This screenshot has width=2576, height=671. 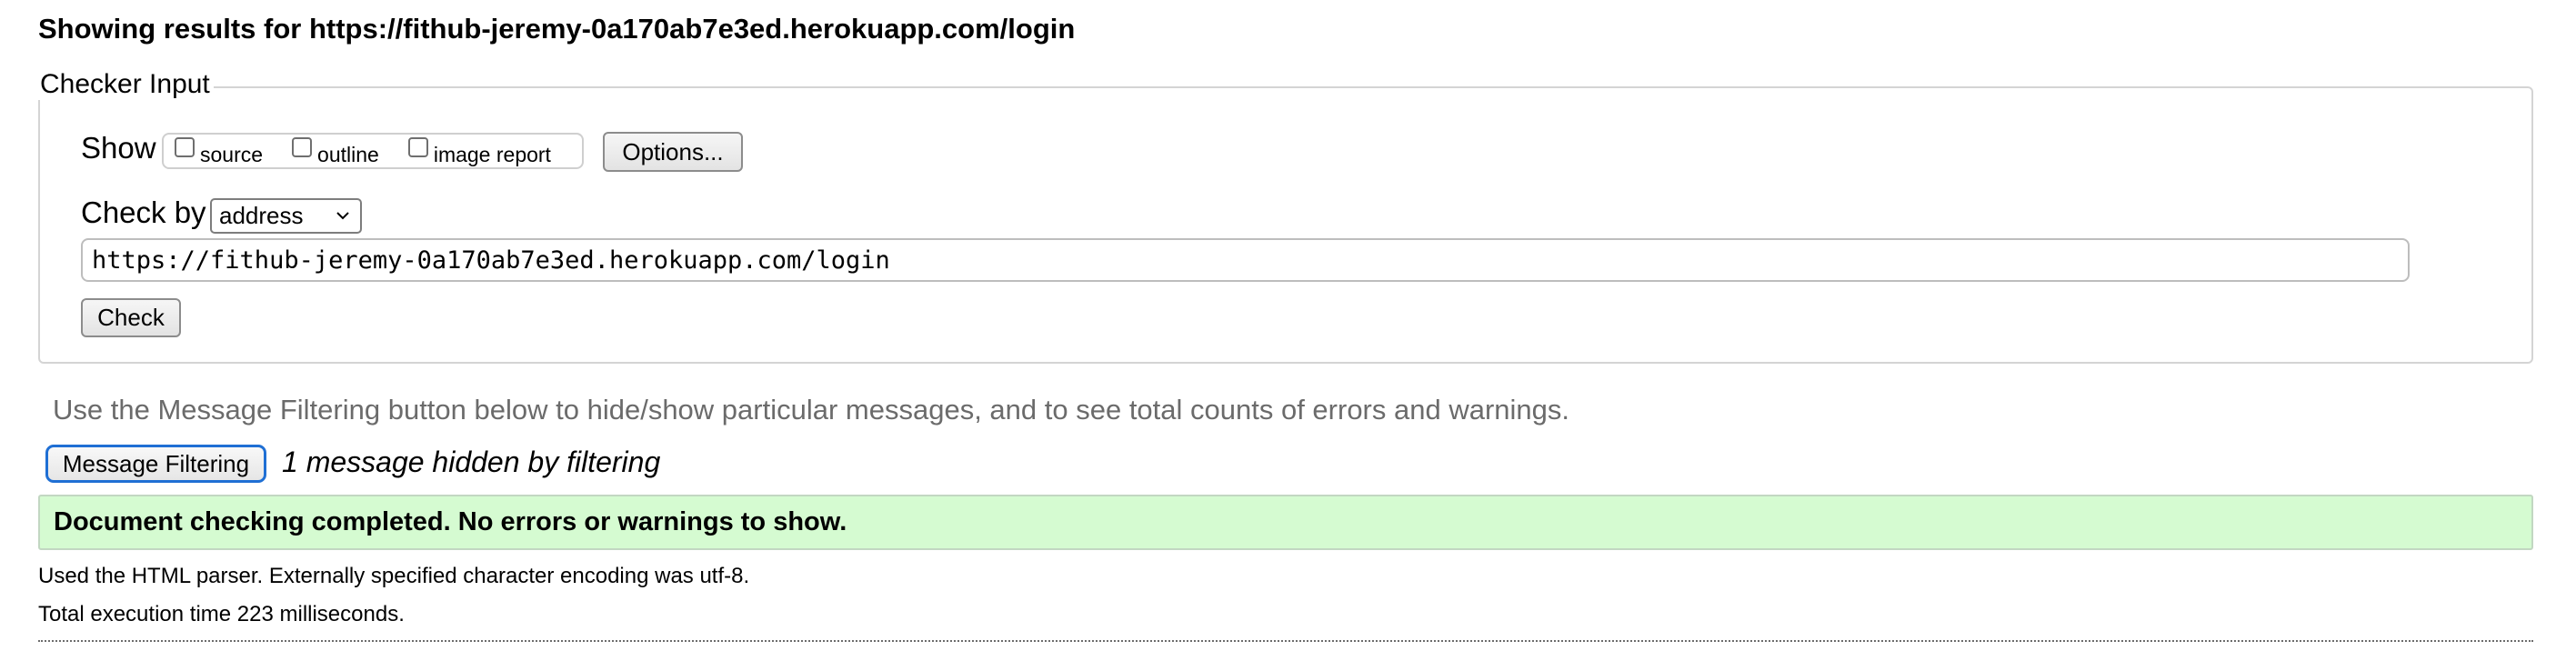 What do you see at coordinates (232, 154) in the screenshot?
I see `source-checkbox-label: source` at bounding box center [232, 154].